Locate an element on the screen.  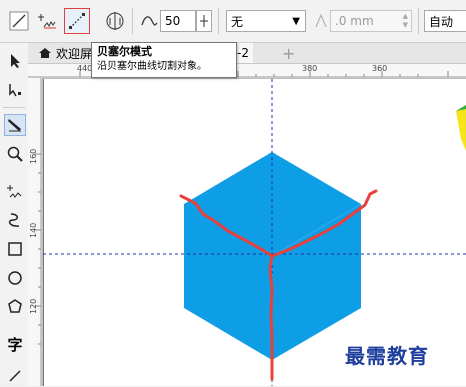
bezier-icon is located at coordinates (77, 21).